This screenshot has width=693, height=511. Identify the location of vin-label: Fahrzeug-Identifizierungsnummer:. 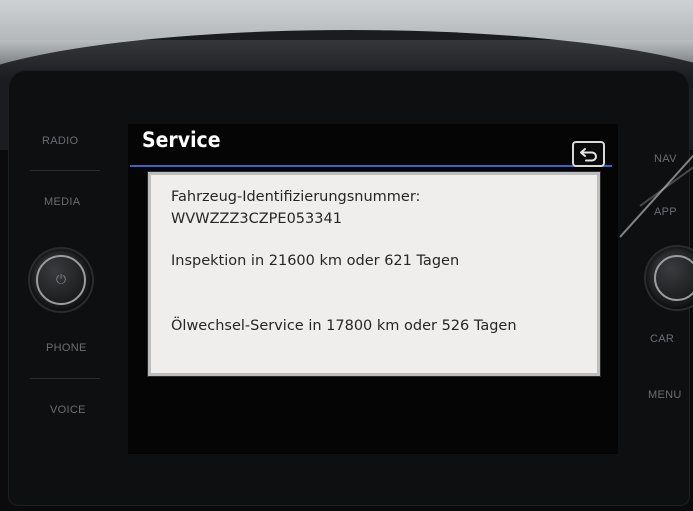
(296, 197).